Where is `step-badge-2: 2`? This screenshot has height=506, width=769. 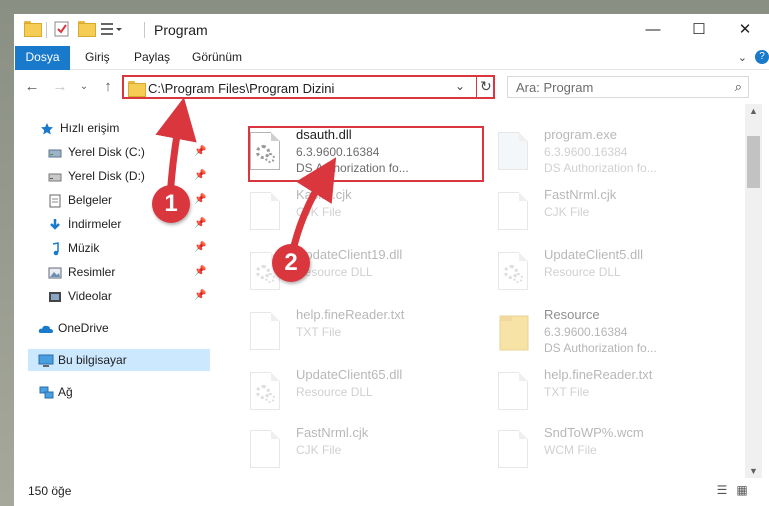 step-badge-2: 2 is located at coordinates (291, 263).